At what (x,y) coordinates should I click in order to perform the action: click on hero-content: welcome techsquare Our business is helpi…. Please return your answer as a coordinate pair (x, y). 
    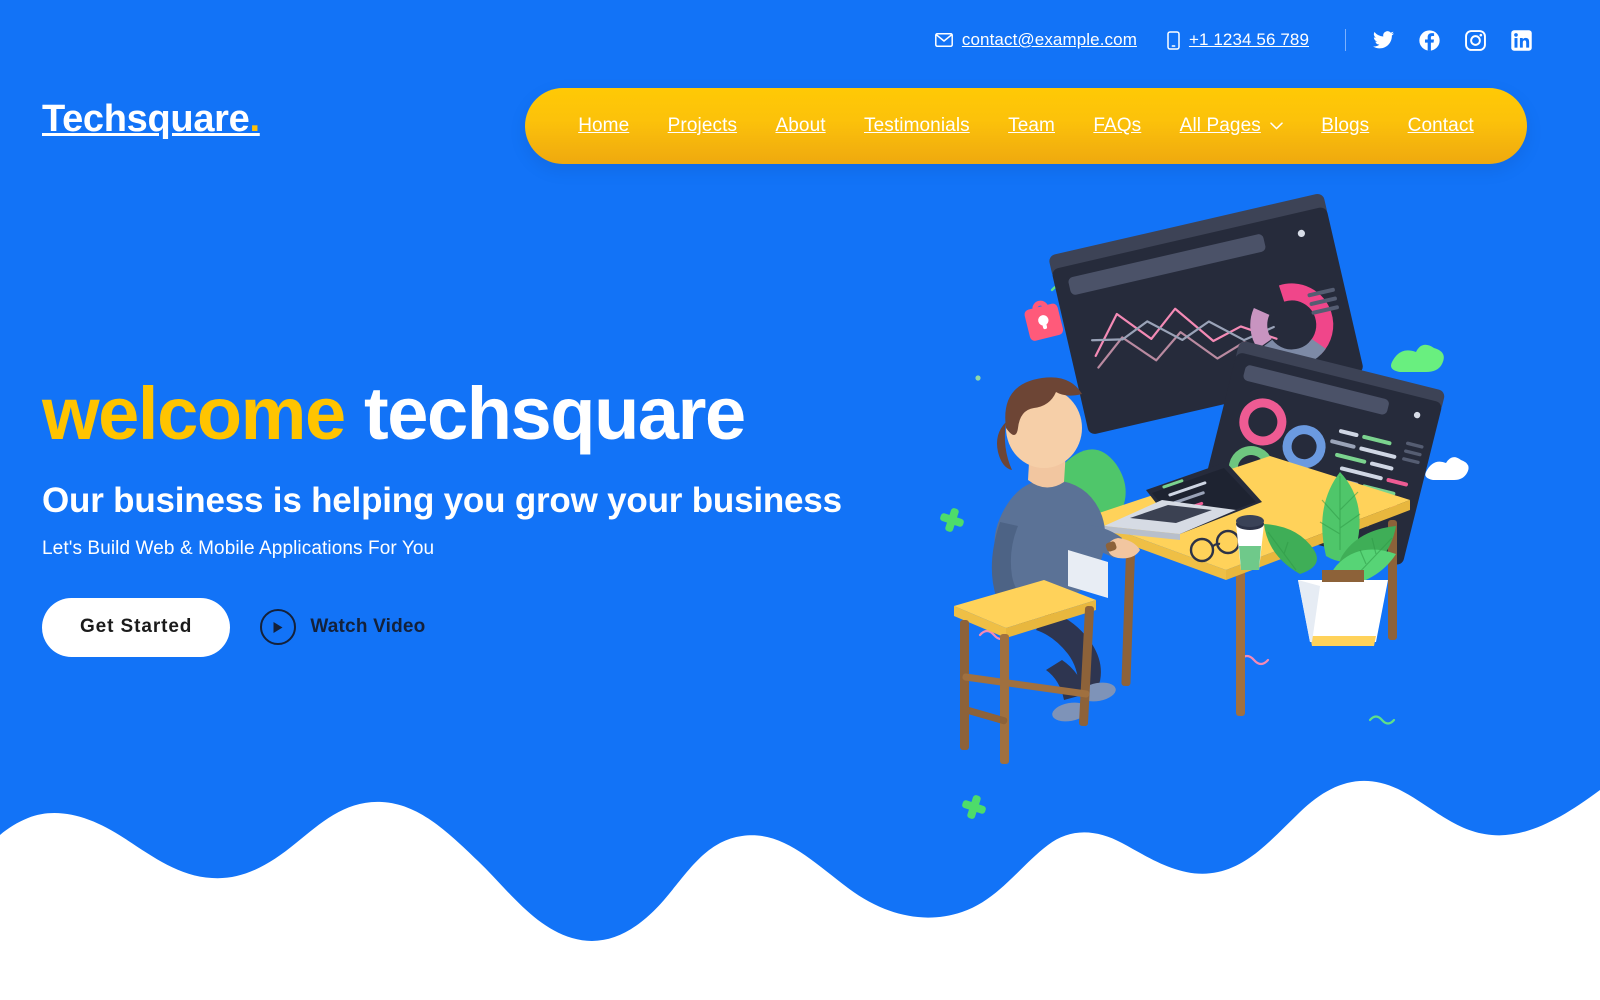
    Looking at the image, I should click on (462, 516).